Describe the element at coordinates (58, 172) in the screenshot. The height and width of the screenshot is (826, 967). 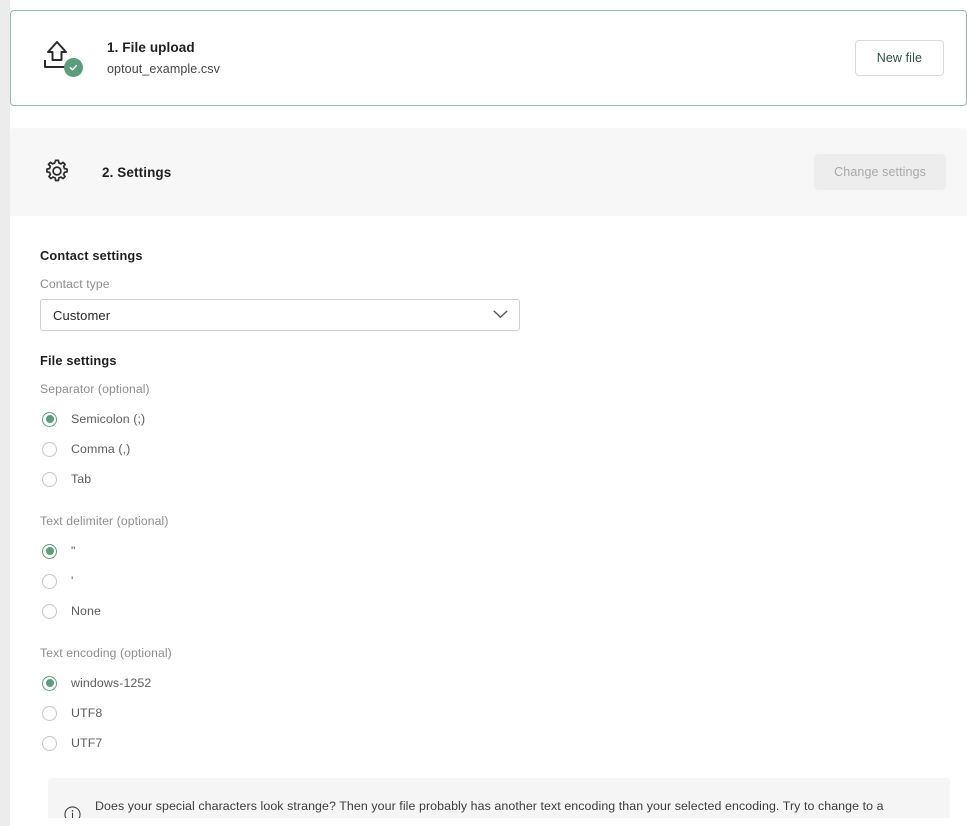
I see `gear-icon` at that location.